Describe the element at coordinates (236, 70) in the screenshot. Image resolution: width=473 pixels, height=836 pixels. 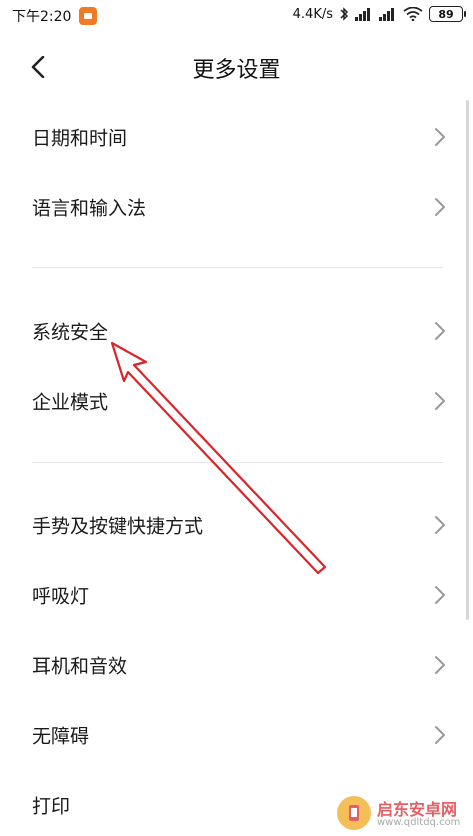
I see `page-title: 更多设置` at that location.